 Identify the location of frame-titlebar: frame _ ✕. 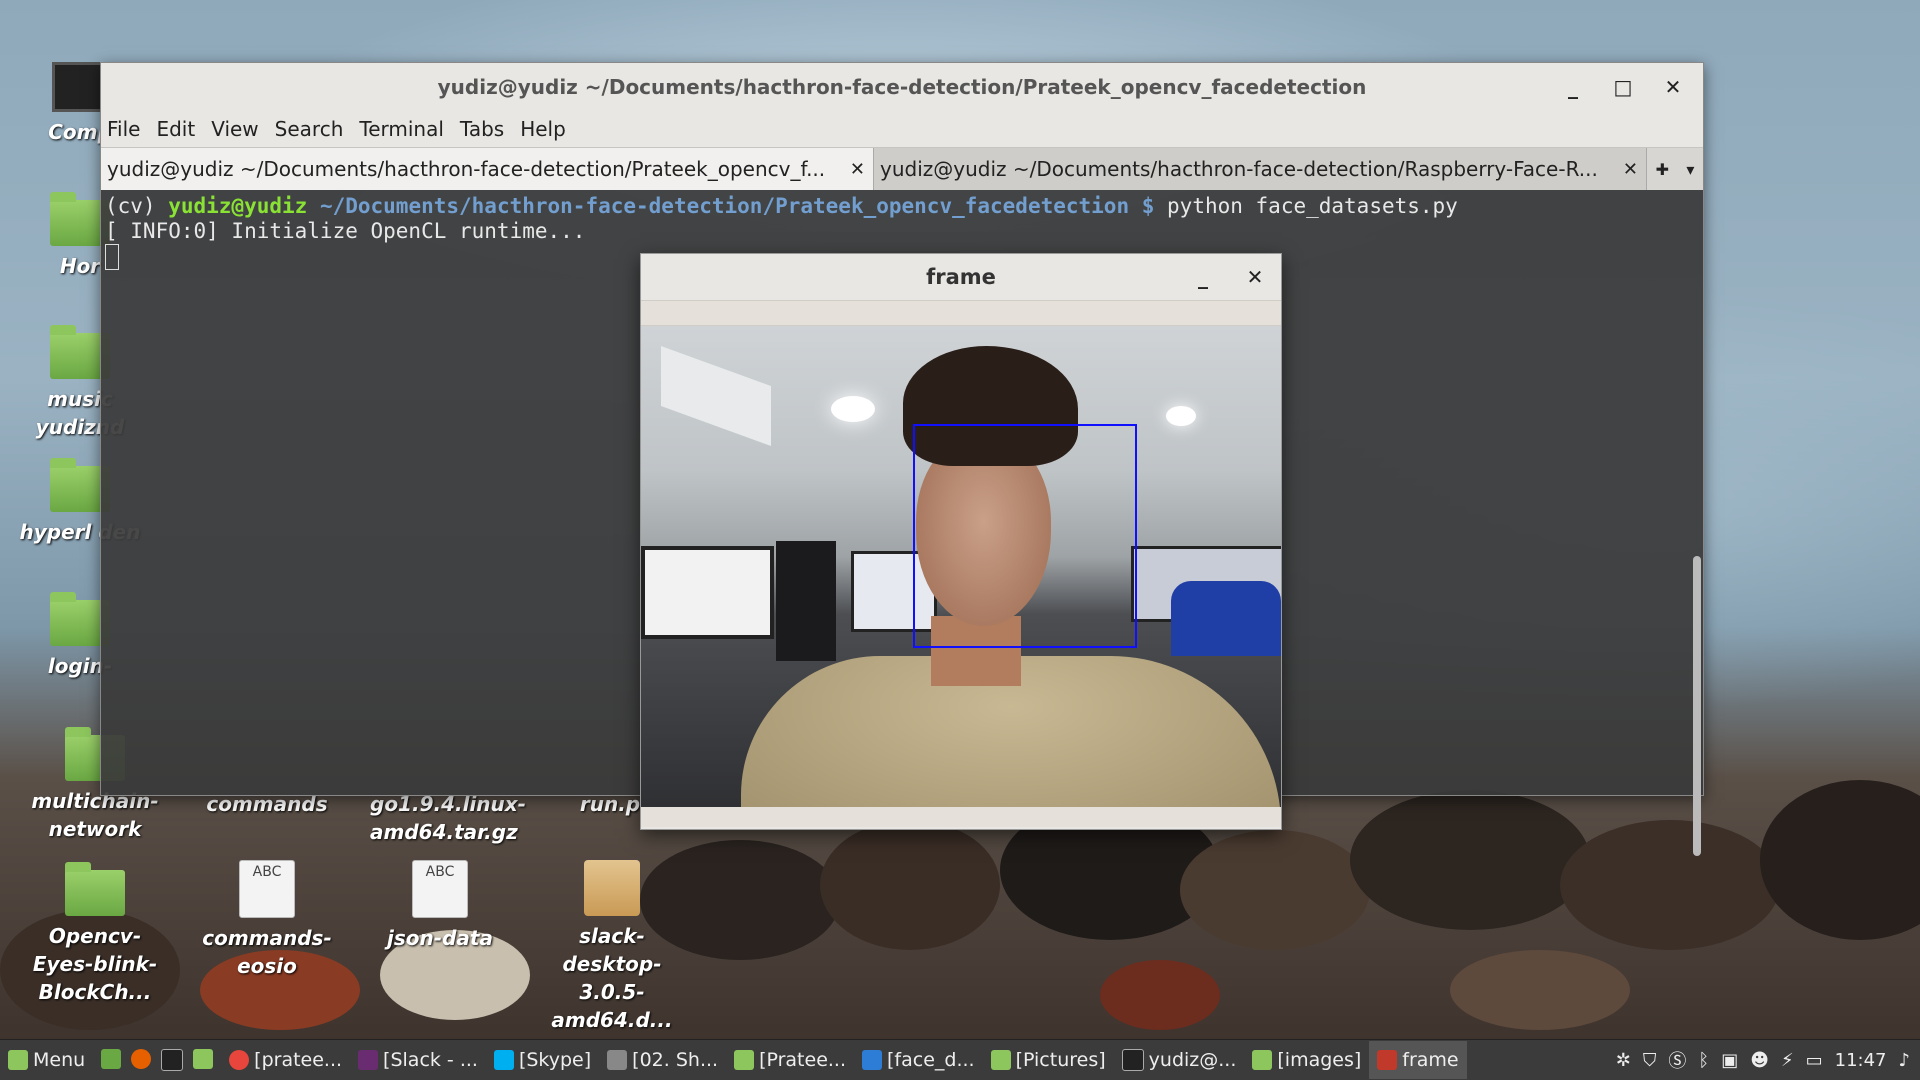
(961, 277).